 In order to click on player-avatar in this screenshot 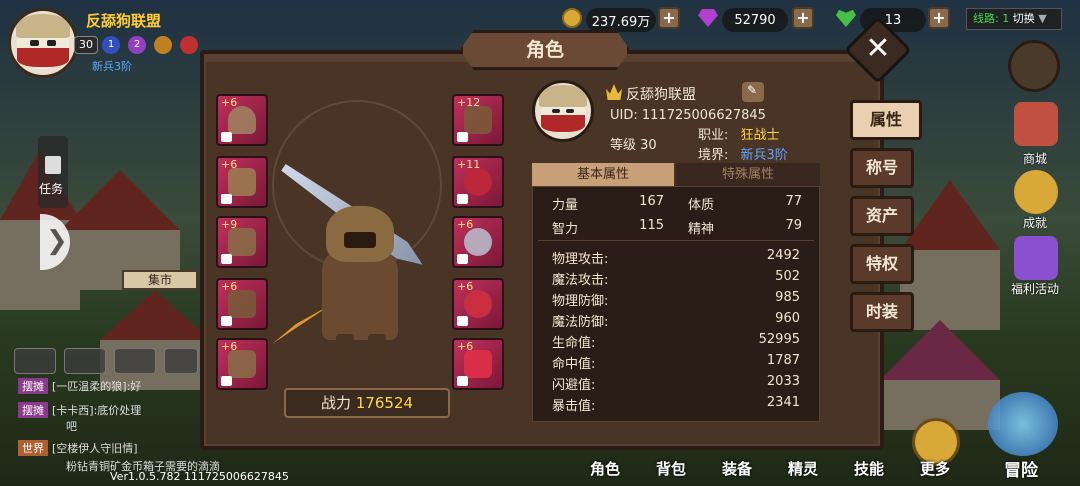, I will do `click(43, 43)`.